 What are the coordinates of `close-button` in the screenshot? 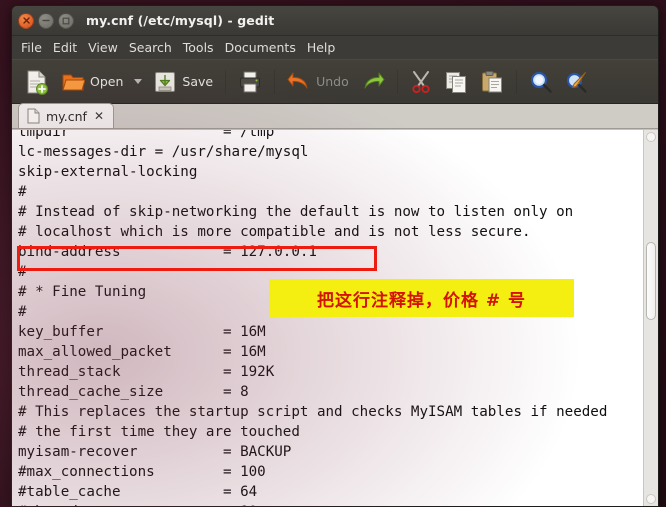 It's located at (26, 20).